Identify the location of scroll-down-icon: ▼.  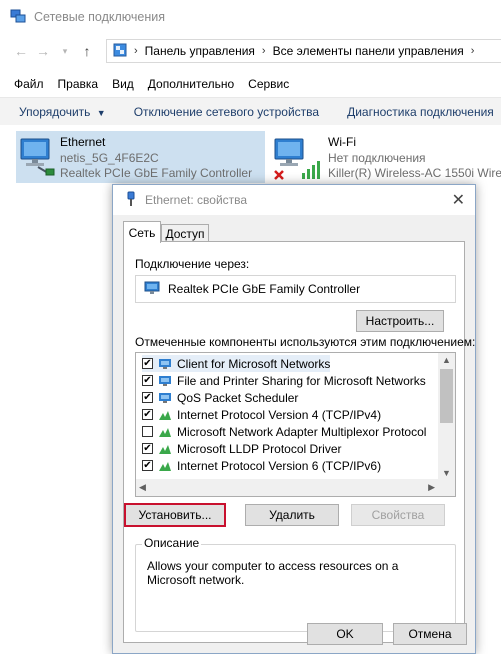
(446, 473).